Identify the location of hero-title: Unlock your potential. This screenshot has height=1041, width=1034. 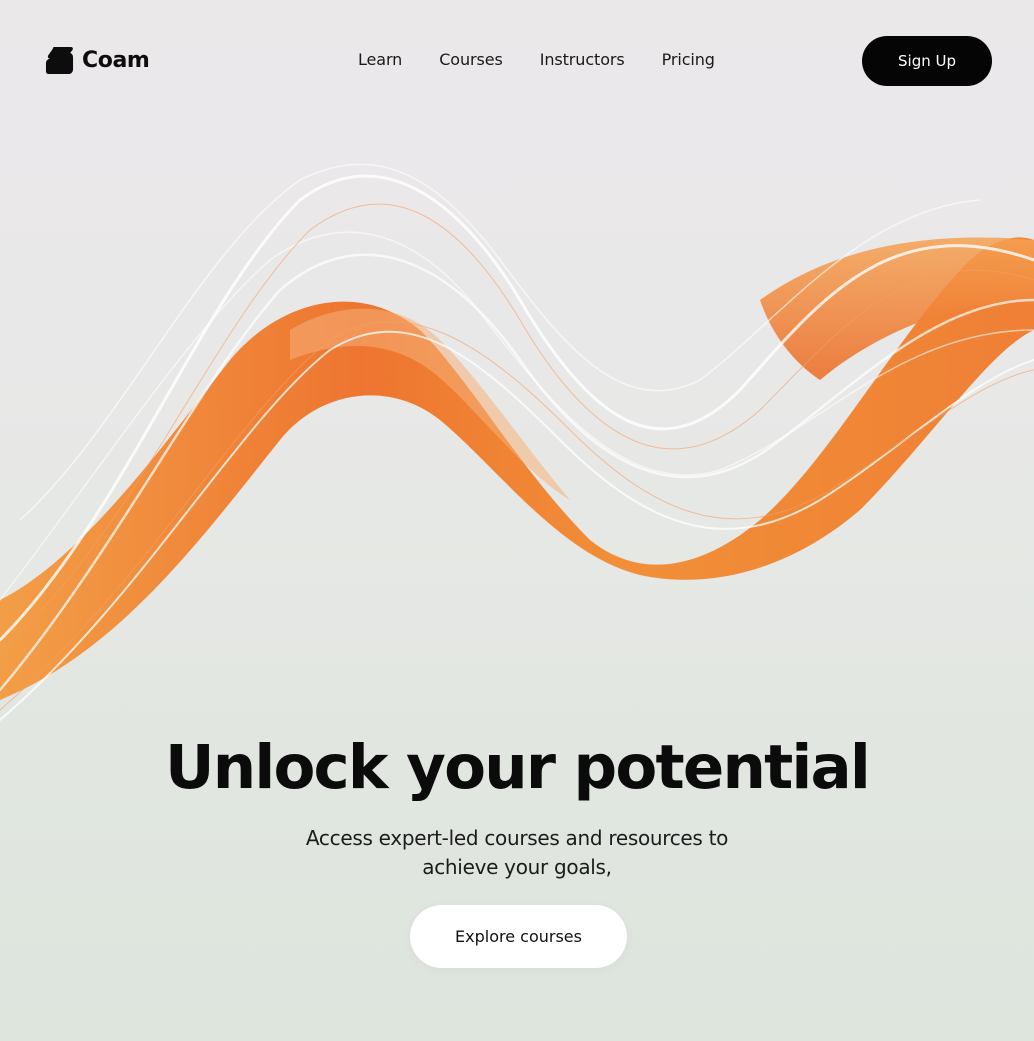
(517, 767).